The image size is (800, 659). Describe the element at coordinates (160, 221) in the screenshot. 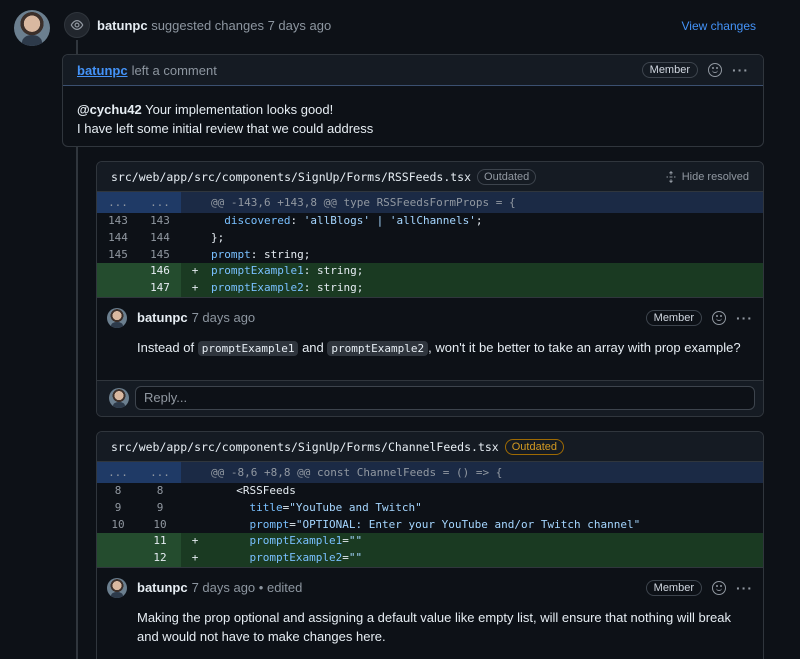

I see `new-line-number: 143` at that location.